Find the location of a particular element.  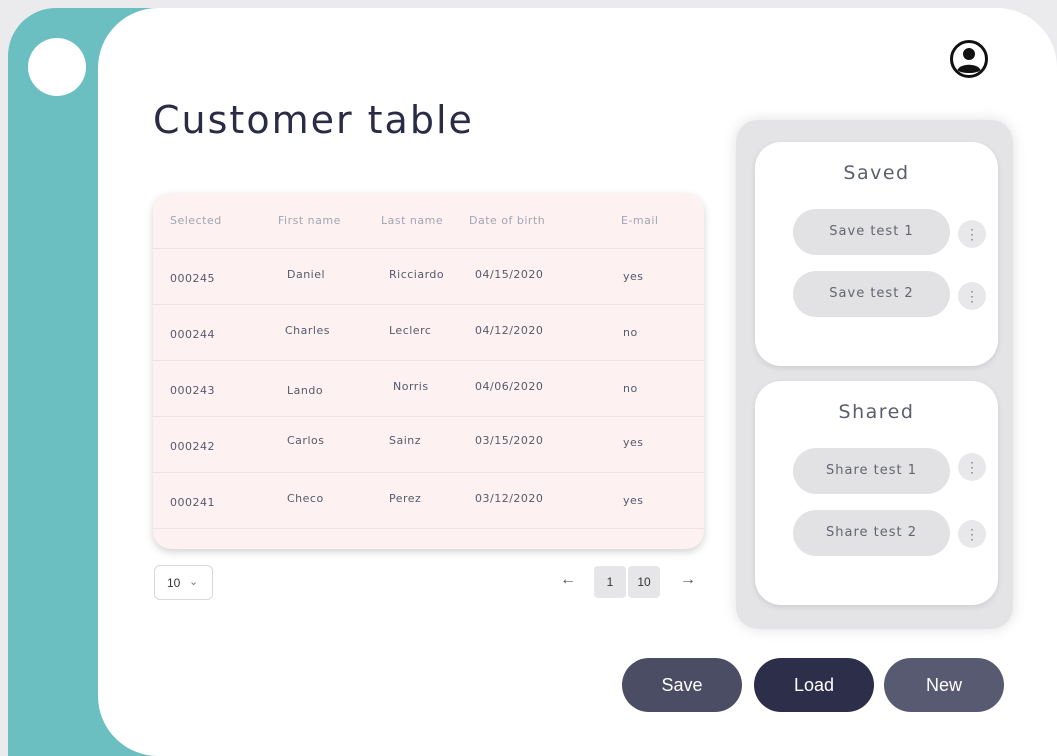

saved-item-save-test-1: Save test 1 is located at coordinates (871, 232).